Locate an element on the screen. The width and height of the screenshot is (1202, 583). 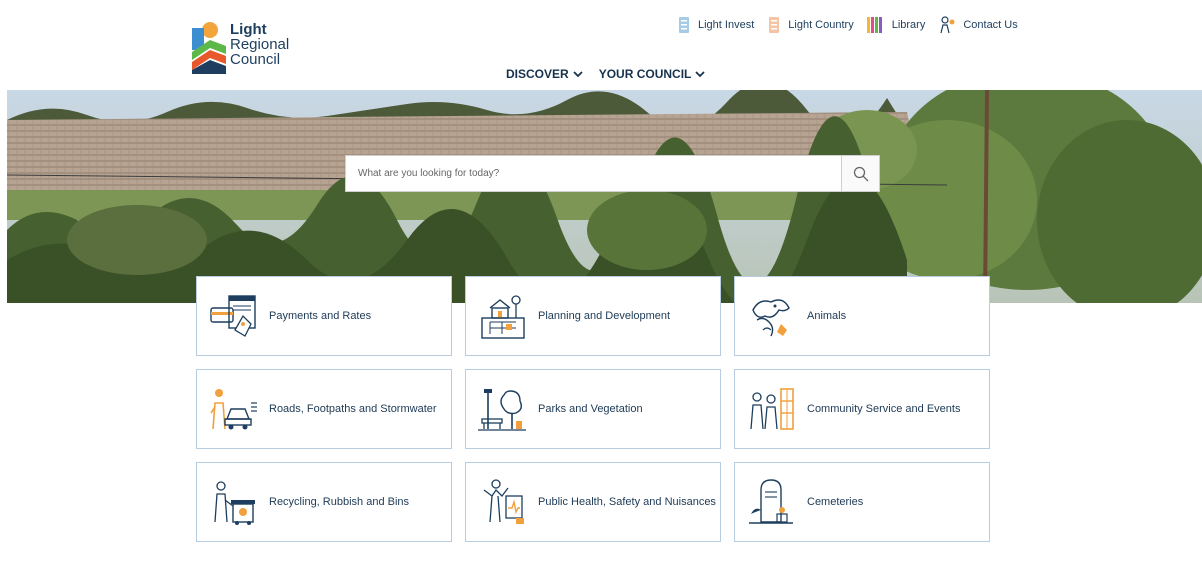
card-label: Community Service and Events is located at coordinates (884, 409).